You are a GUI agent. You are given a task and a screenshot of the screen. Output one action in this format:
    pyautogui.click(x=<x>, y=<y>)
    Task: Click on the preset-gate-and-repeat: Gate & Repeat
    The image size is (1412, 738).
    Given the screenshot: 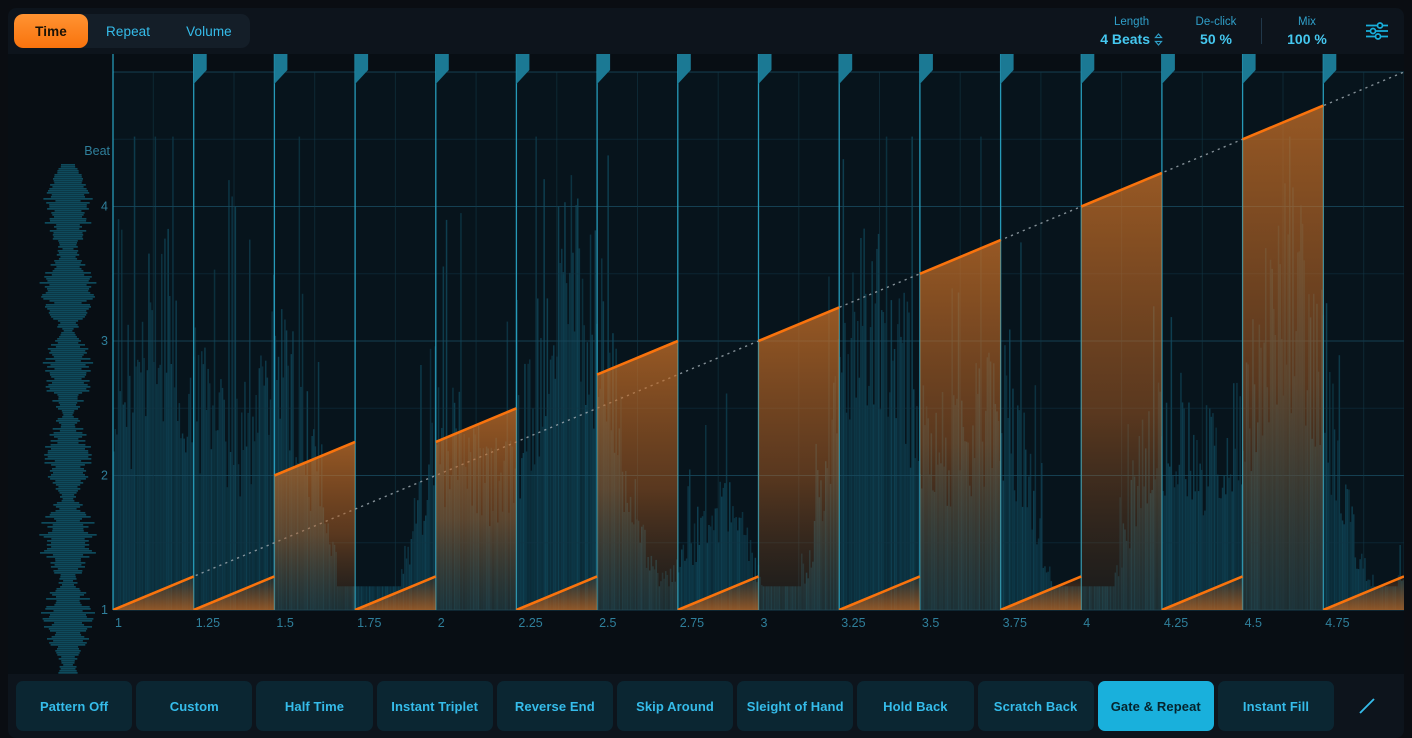 What is the action you would take?
    pyautogui.click(x=1155, y=706)
    